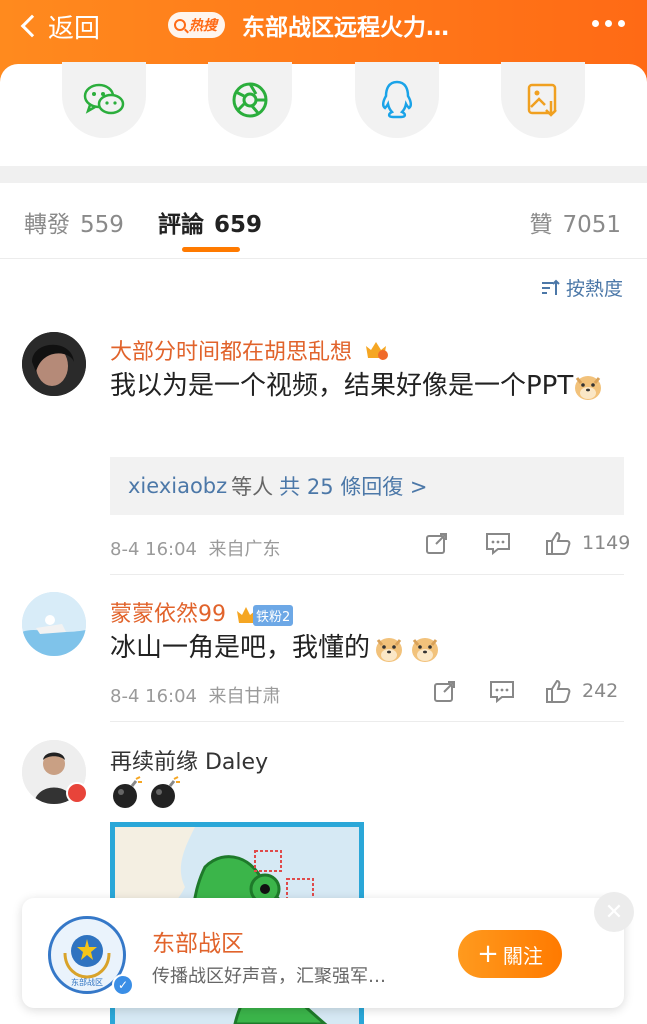  I want to click on share-wechat-button, so click(104, 100).